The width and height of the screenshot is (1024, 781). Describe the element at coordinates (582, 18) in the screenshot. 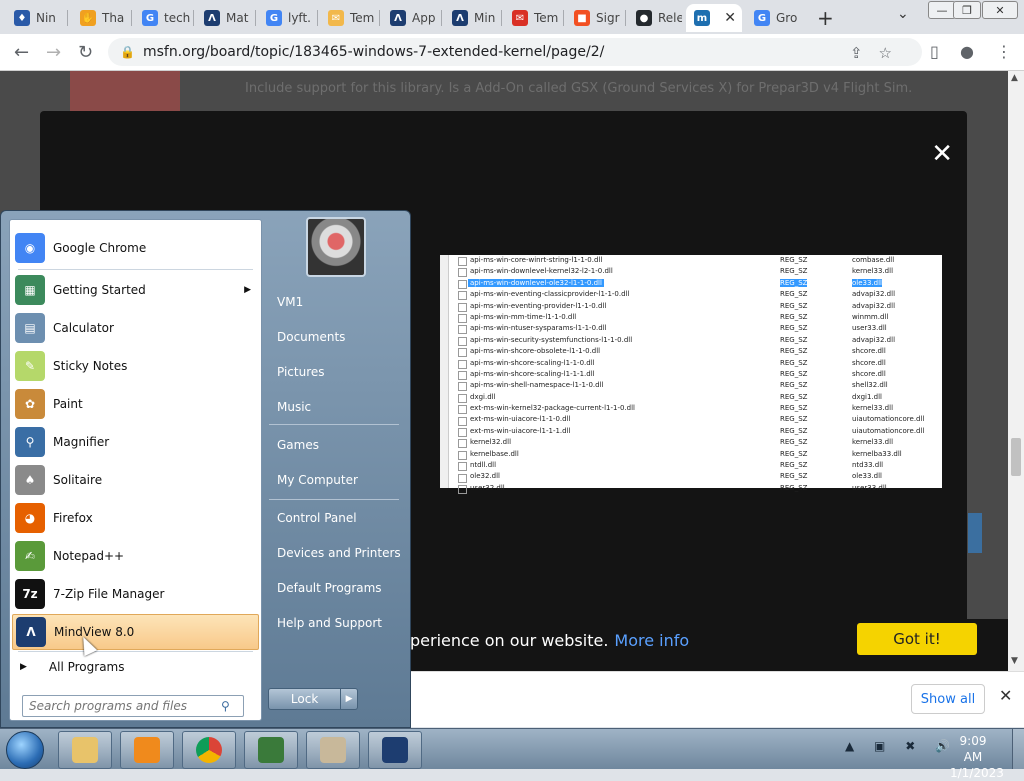

I see `tab-favicon-icon: ■` at that location.